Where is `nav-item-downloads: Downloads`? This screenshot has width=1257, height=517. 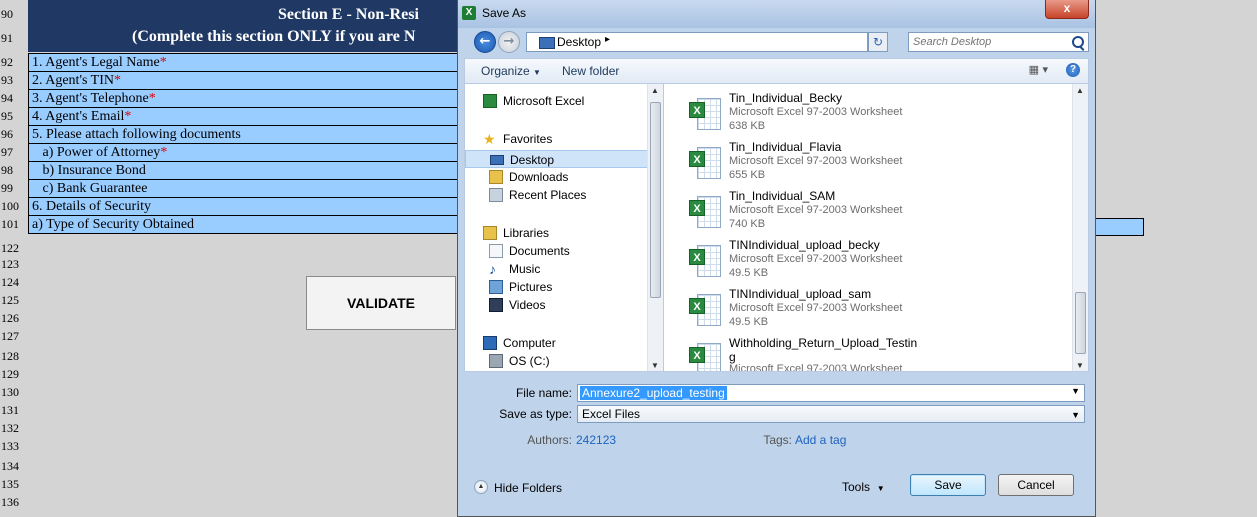
nav-item-downloads: Downloads is located at coordinates (558, 177).